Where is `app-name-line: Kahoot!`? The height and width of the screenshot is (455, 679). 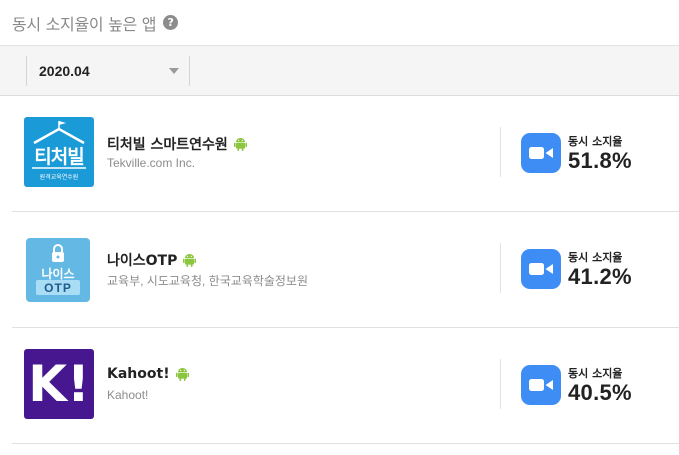
app-name-line: Kahoot! is located at coordinates (148, 374).